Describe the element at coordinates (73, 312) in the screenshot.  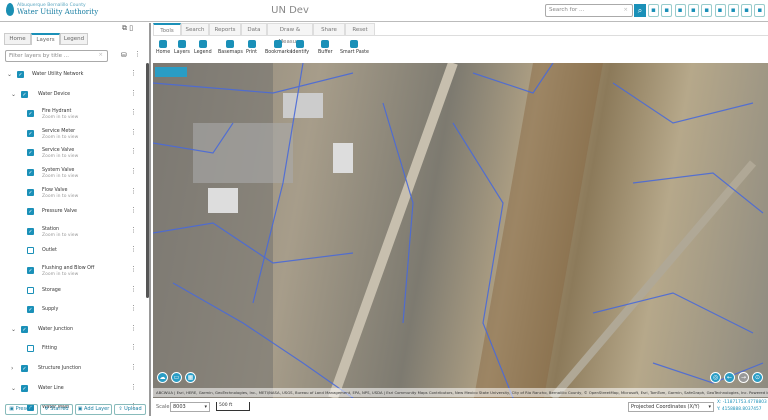
I see `layer-item: ✓ Supply ⋮` at that location.